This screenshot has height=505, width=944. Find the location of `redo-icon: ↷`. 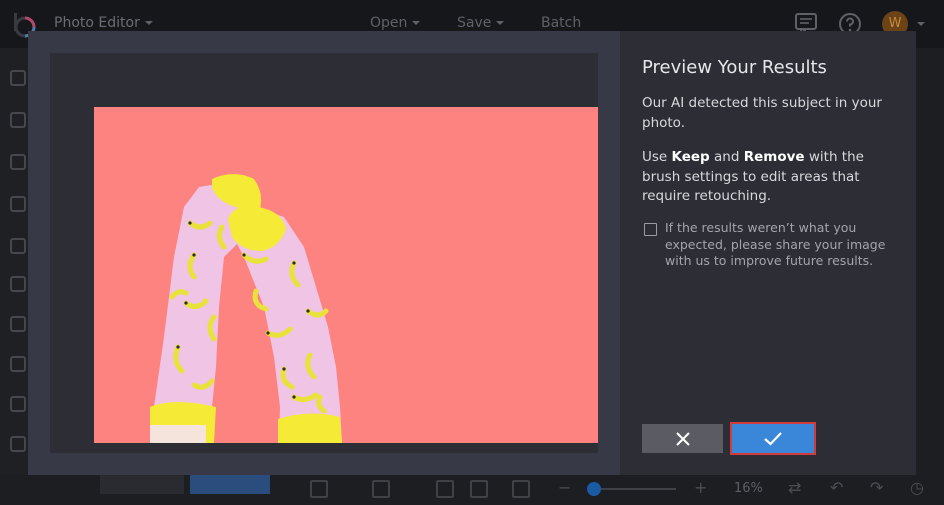

redo-icon: ↷ is located at coordinates (876, 487).